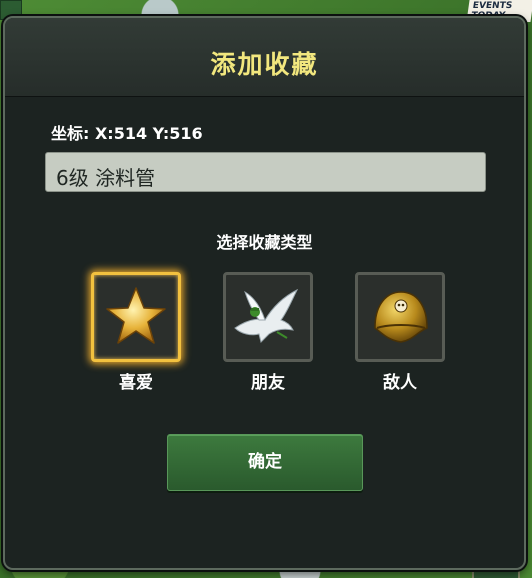  Describe the element at coordinates (265, 462) in the screenshot. I see `confirm-button: 确定` at that location.